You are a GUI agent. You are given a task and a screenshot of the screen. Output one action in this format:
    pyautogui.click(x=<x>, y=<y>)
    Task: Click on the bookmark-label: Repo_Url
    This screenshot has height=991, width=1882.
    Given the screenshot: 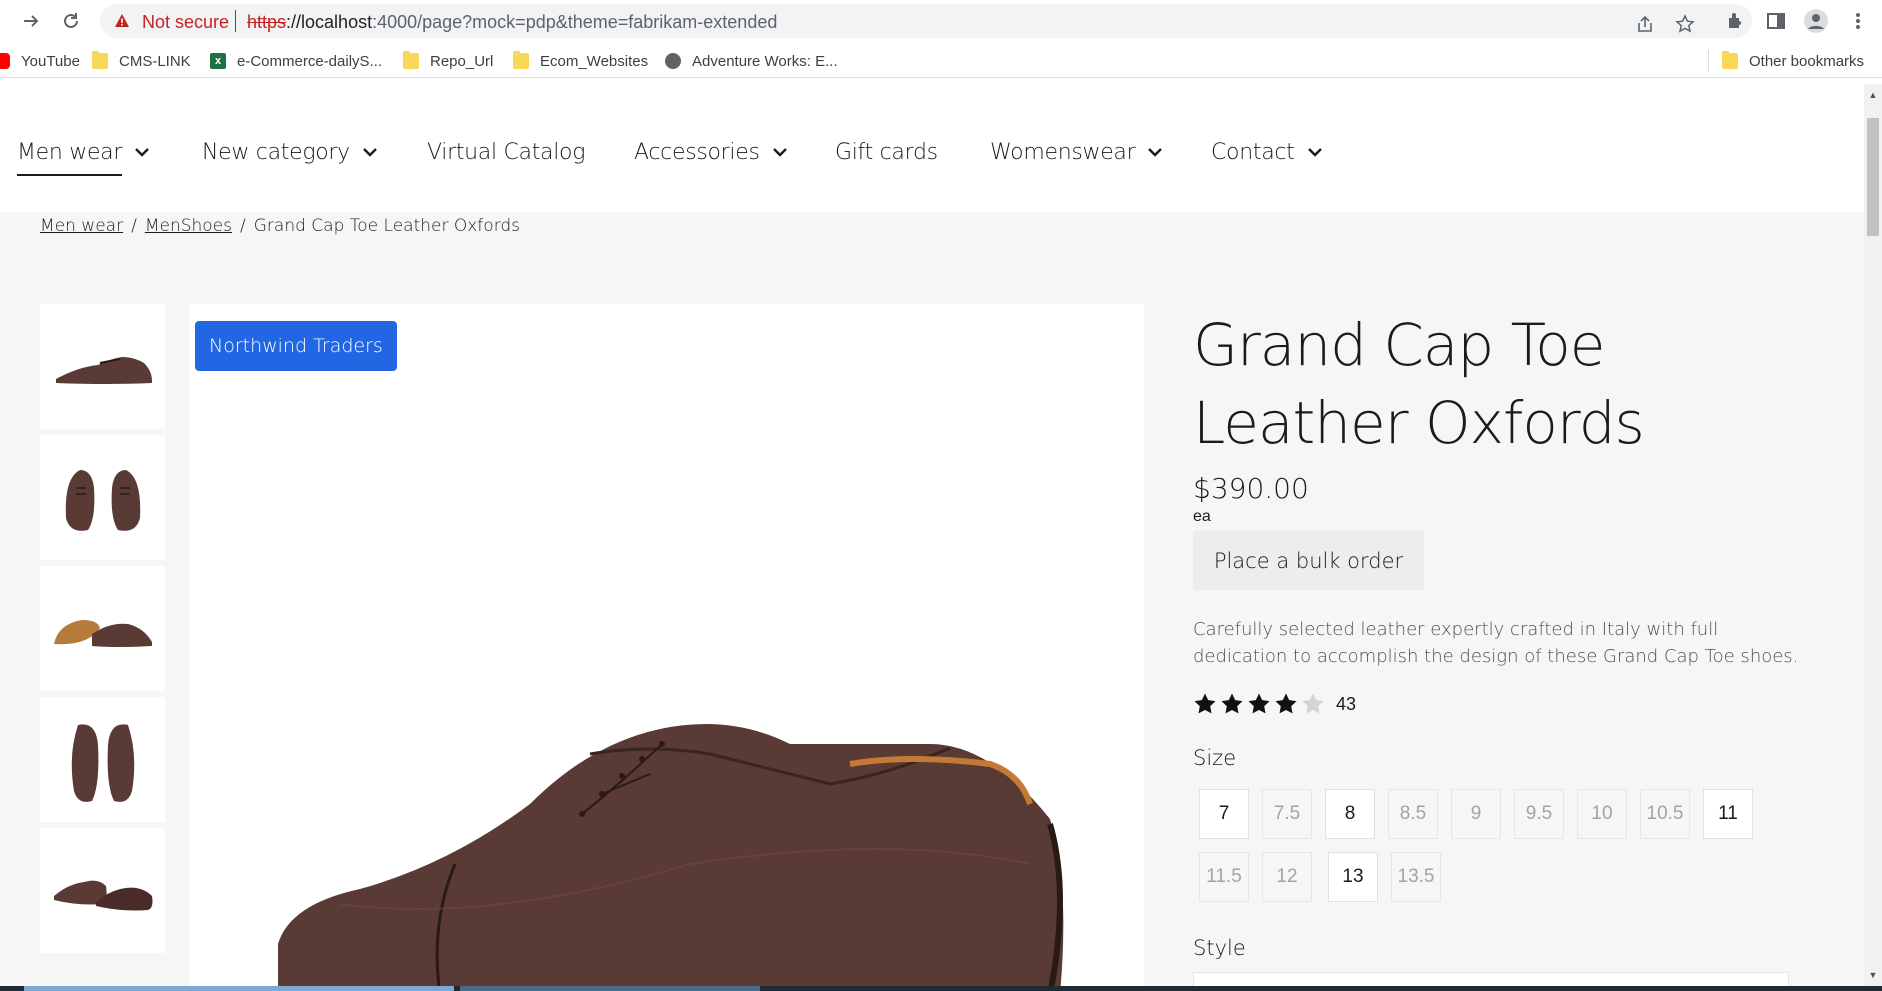 What is the action you would take?
    pyautogui.click(x=462, y=61)
    